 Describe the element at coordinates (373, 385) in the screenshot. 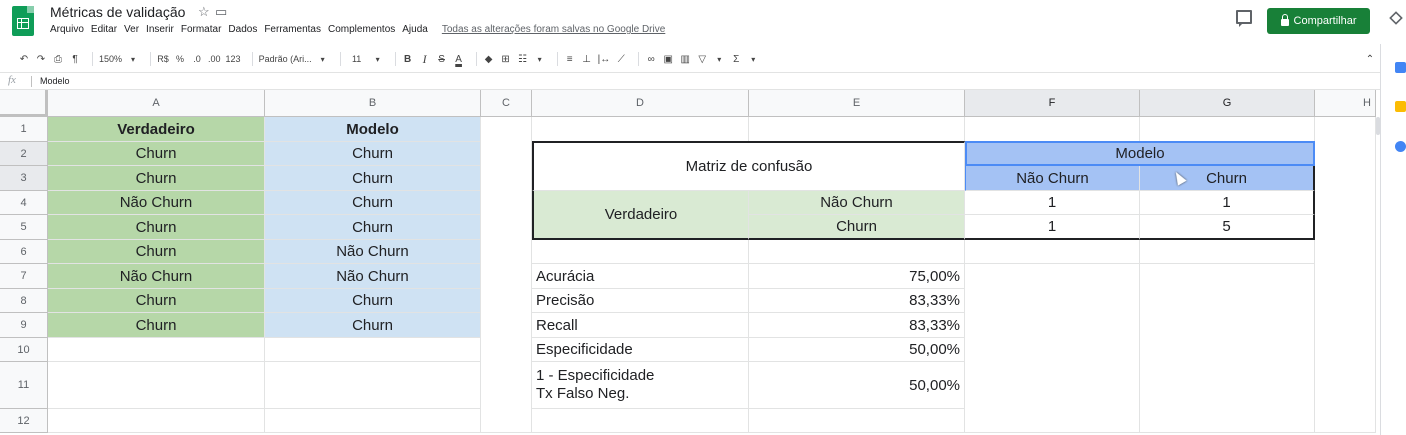

I see `cell-b11` at that location.